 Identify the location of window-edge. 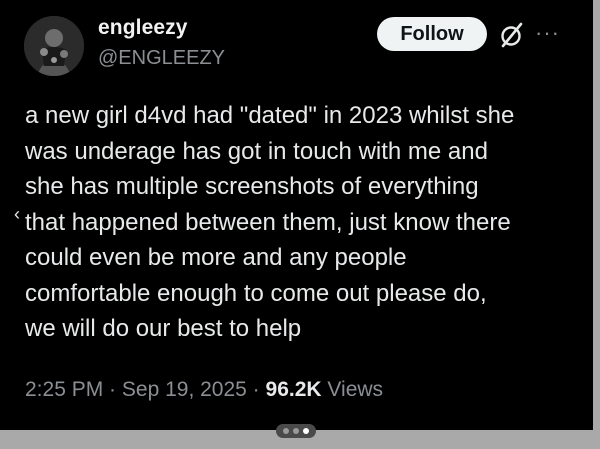
(596, 215).